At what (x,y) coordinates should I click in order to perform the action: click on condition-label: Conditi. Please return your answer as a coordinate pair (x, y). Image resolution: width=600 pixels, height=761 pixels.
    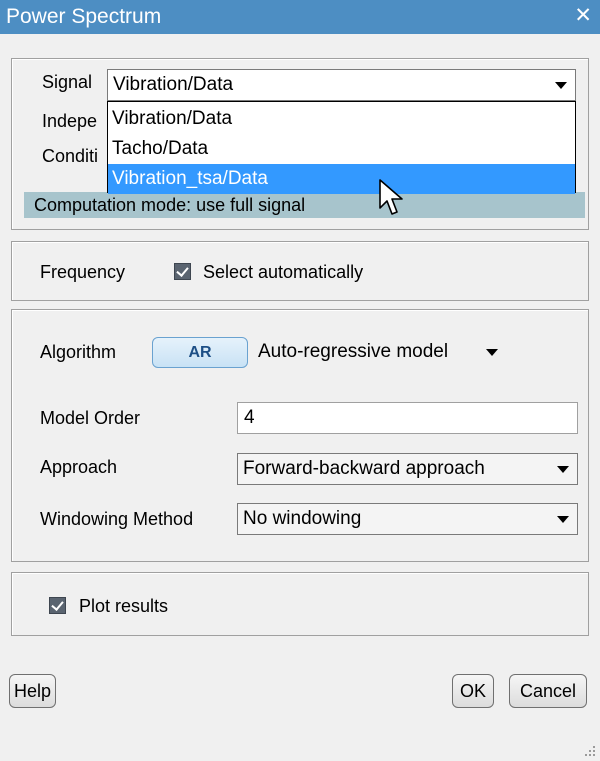
    Looking at the image, I should click on (70, 156).